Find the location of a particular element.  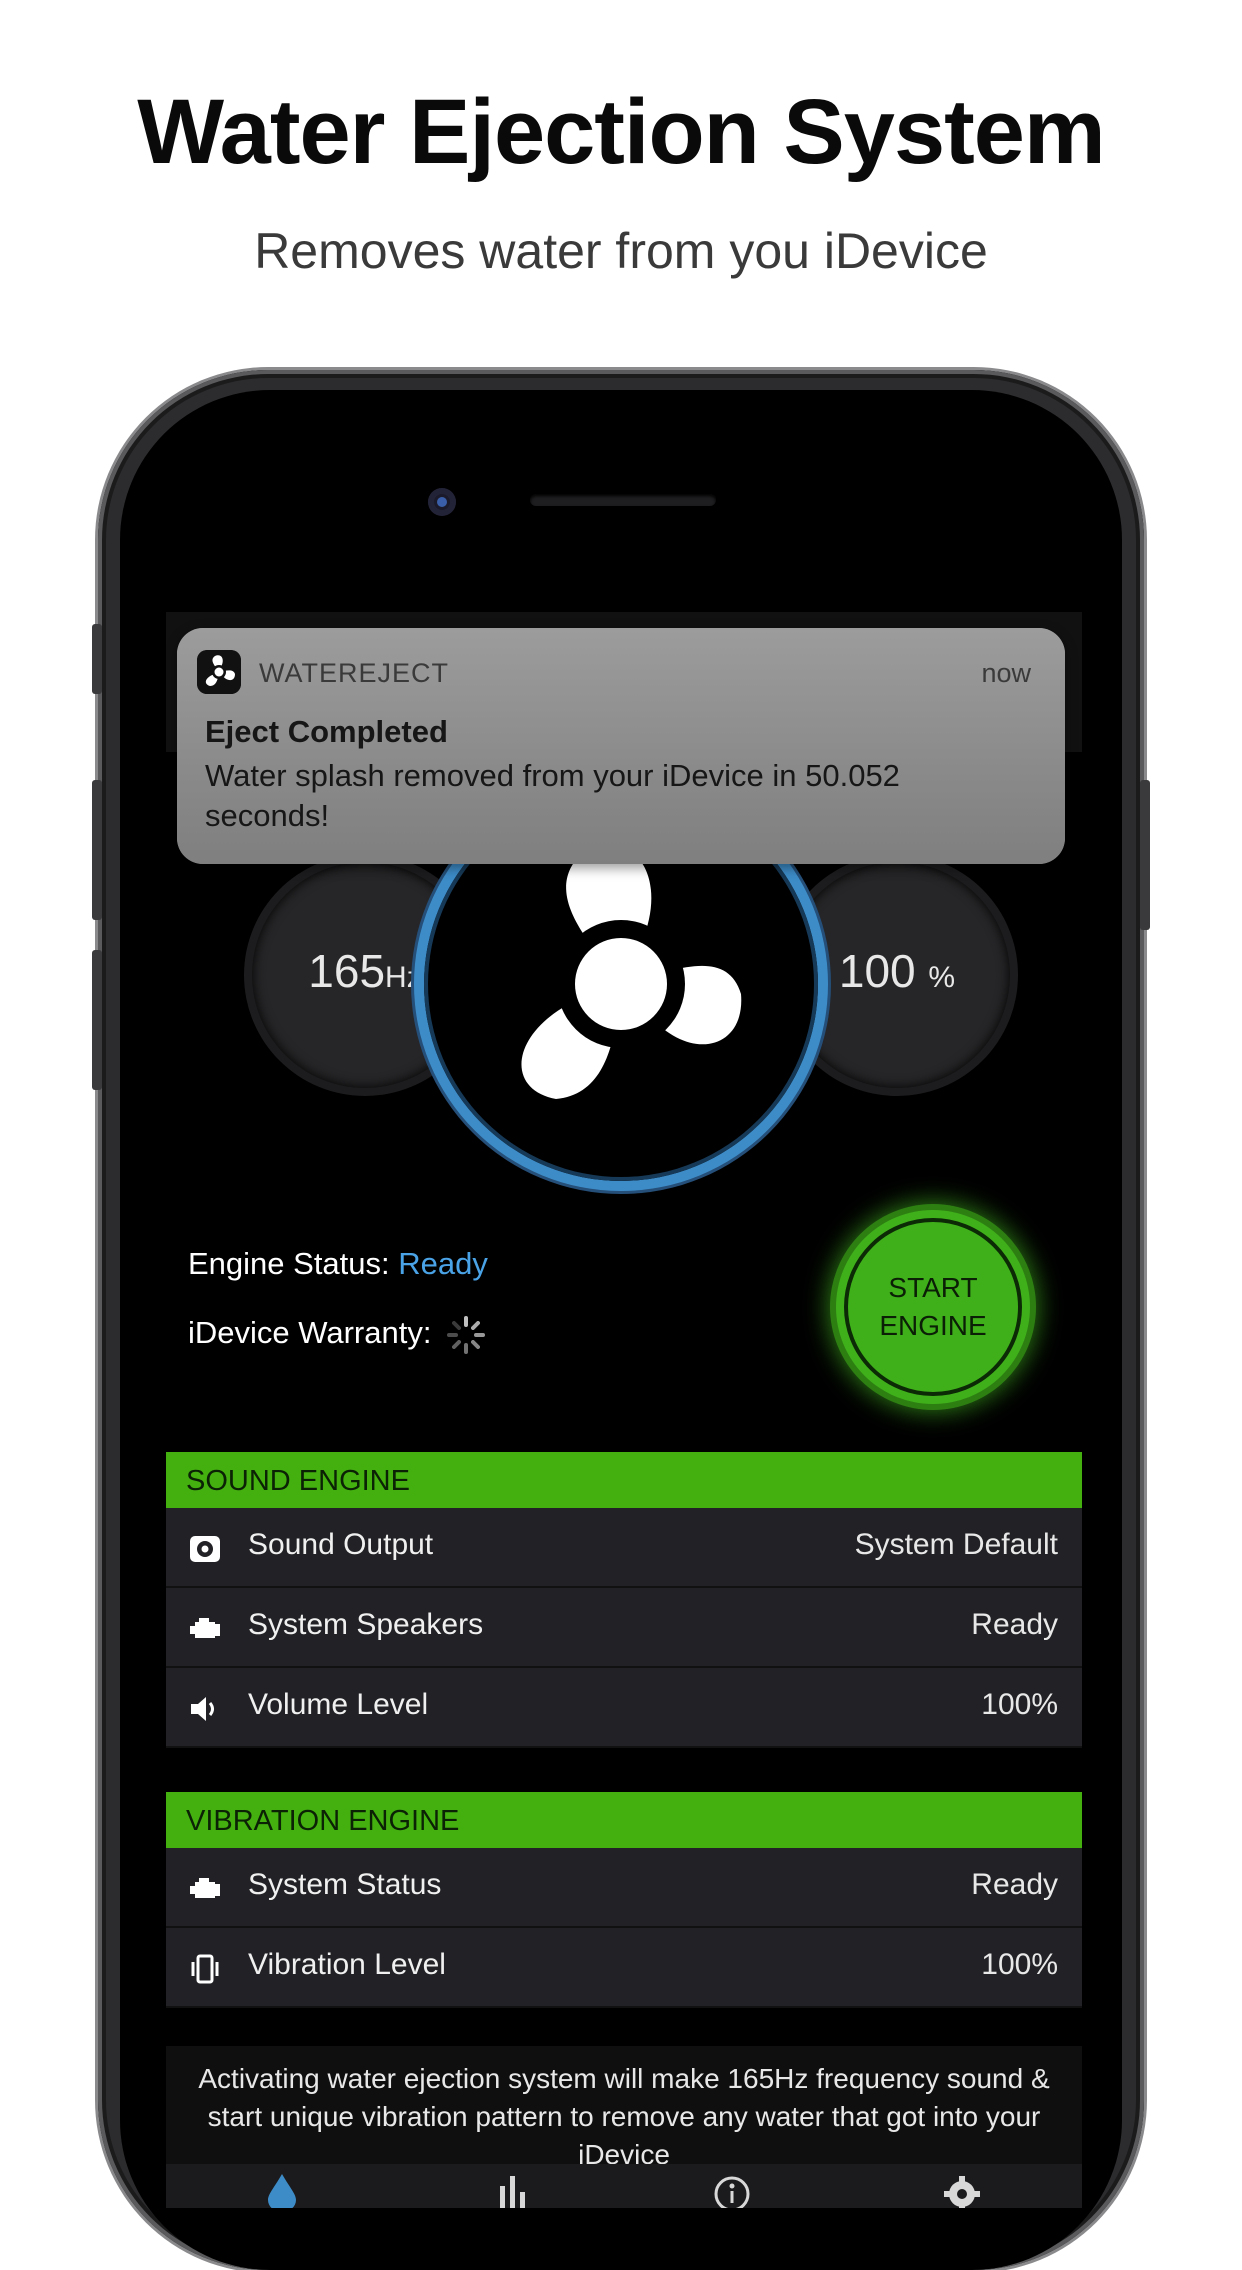

volume-level-row: Volume Level 100% is located at coordinates (624, 1708).